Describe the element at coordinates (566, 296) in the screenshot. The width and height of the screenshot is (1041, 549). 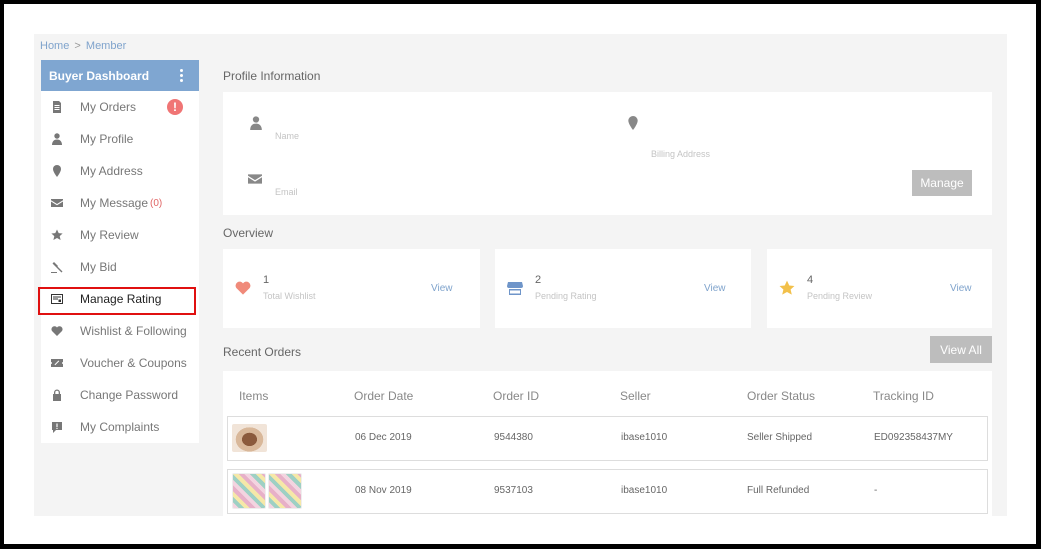
I see `pending-rating-label: Pending Rating` at that location.